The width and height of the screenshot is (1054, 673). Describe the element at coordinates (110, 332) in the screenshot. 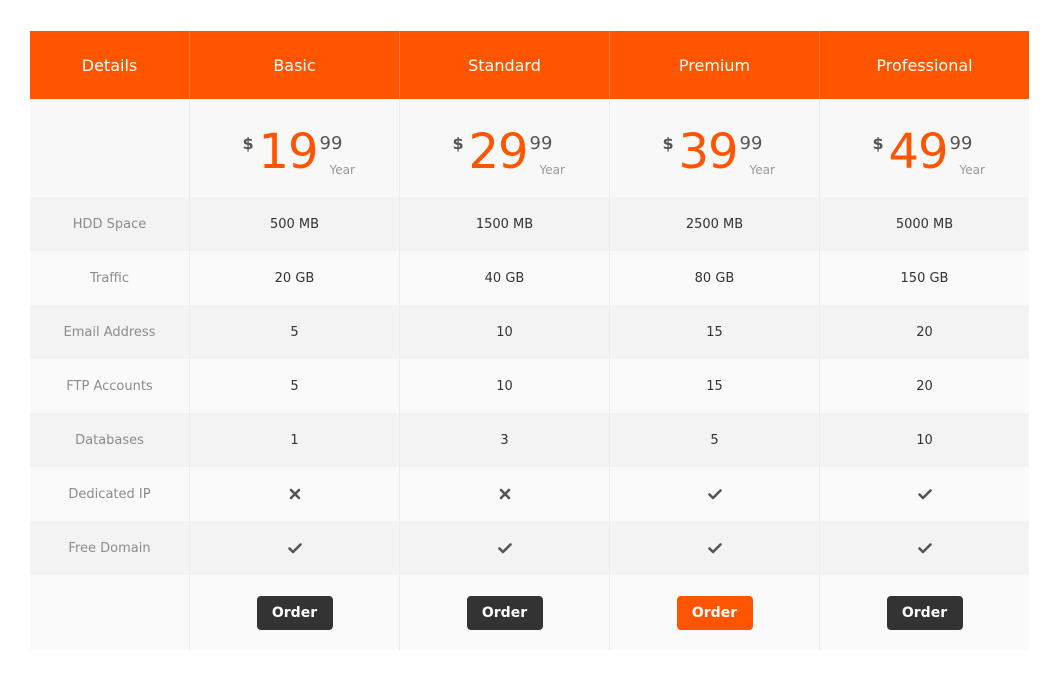

I see `feature-label-email-address: Email Address` at that location.